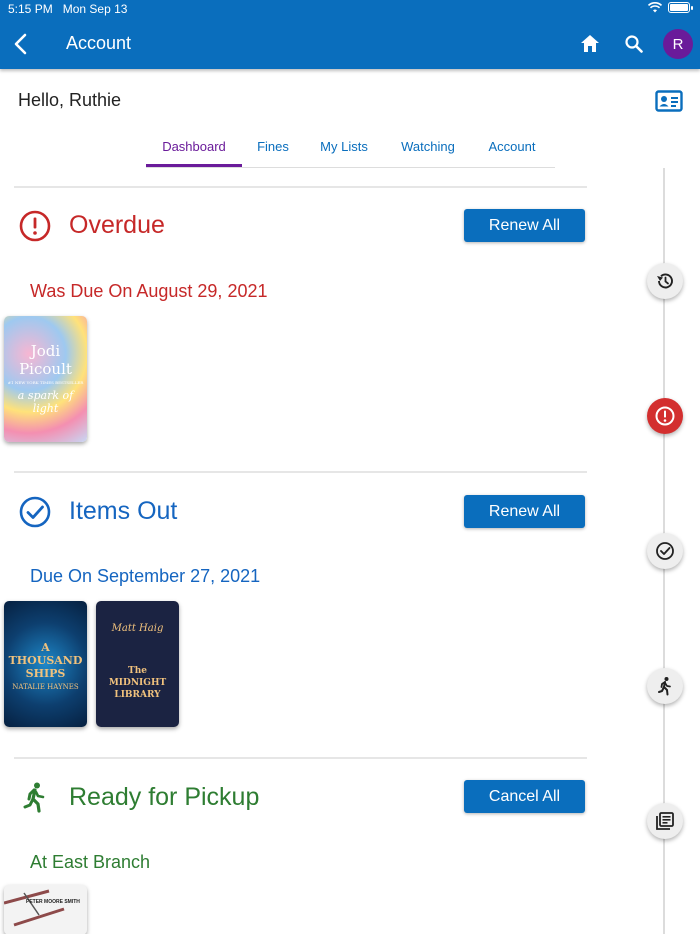 This screenshot has width=700, height=934. I want to click on lists-jump-button, so click(665, 821).